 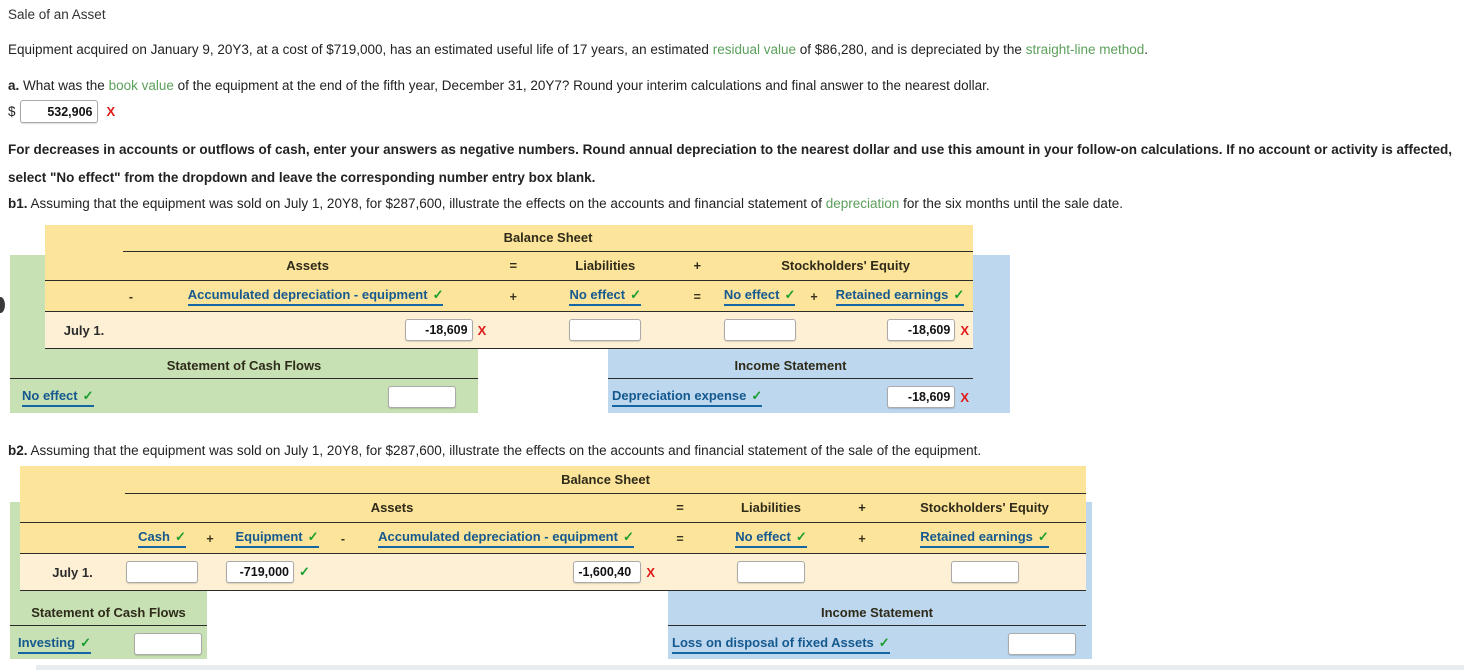 I want to click on b2-input-equipment: -719,000, so click(x=260, y=572).